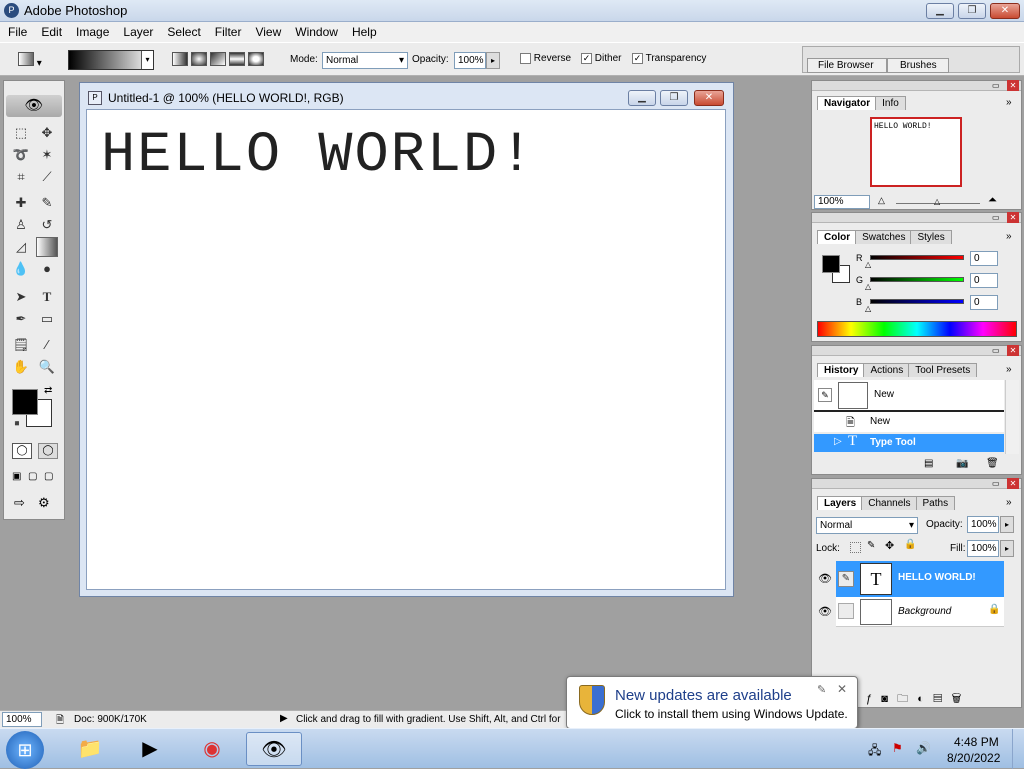 Image resolution: width=1024 pixels, height=769 pixels. What do you see at coordinates (923, 748) in the screenshot?
I see `tray-volume-icon: 🔊` at bounding box center [923, 748].